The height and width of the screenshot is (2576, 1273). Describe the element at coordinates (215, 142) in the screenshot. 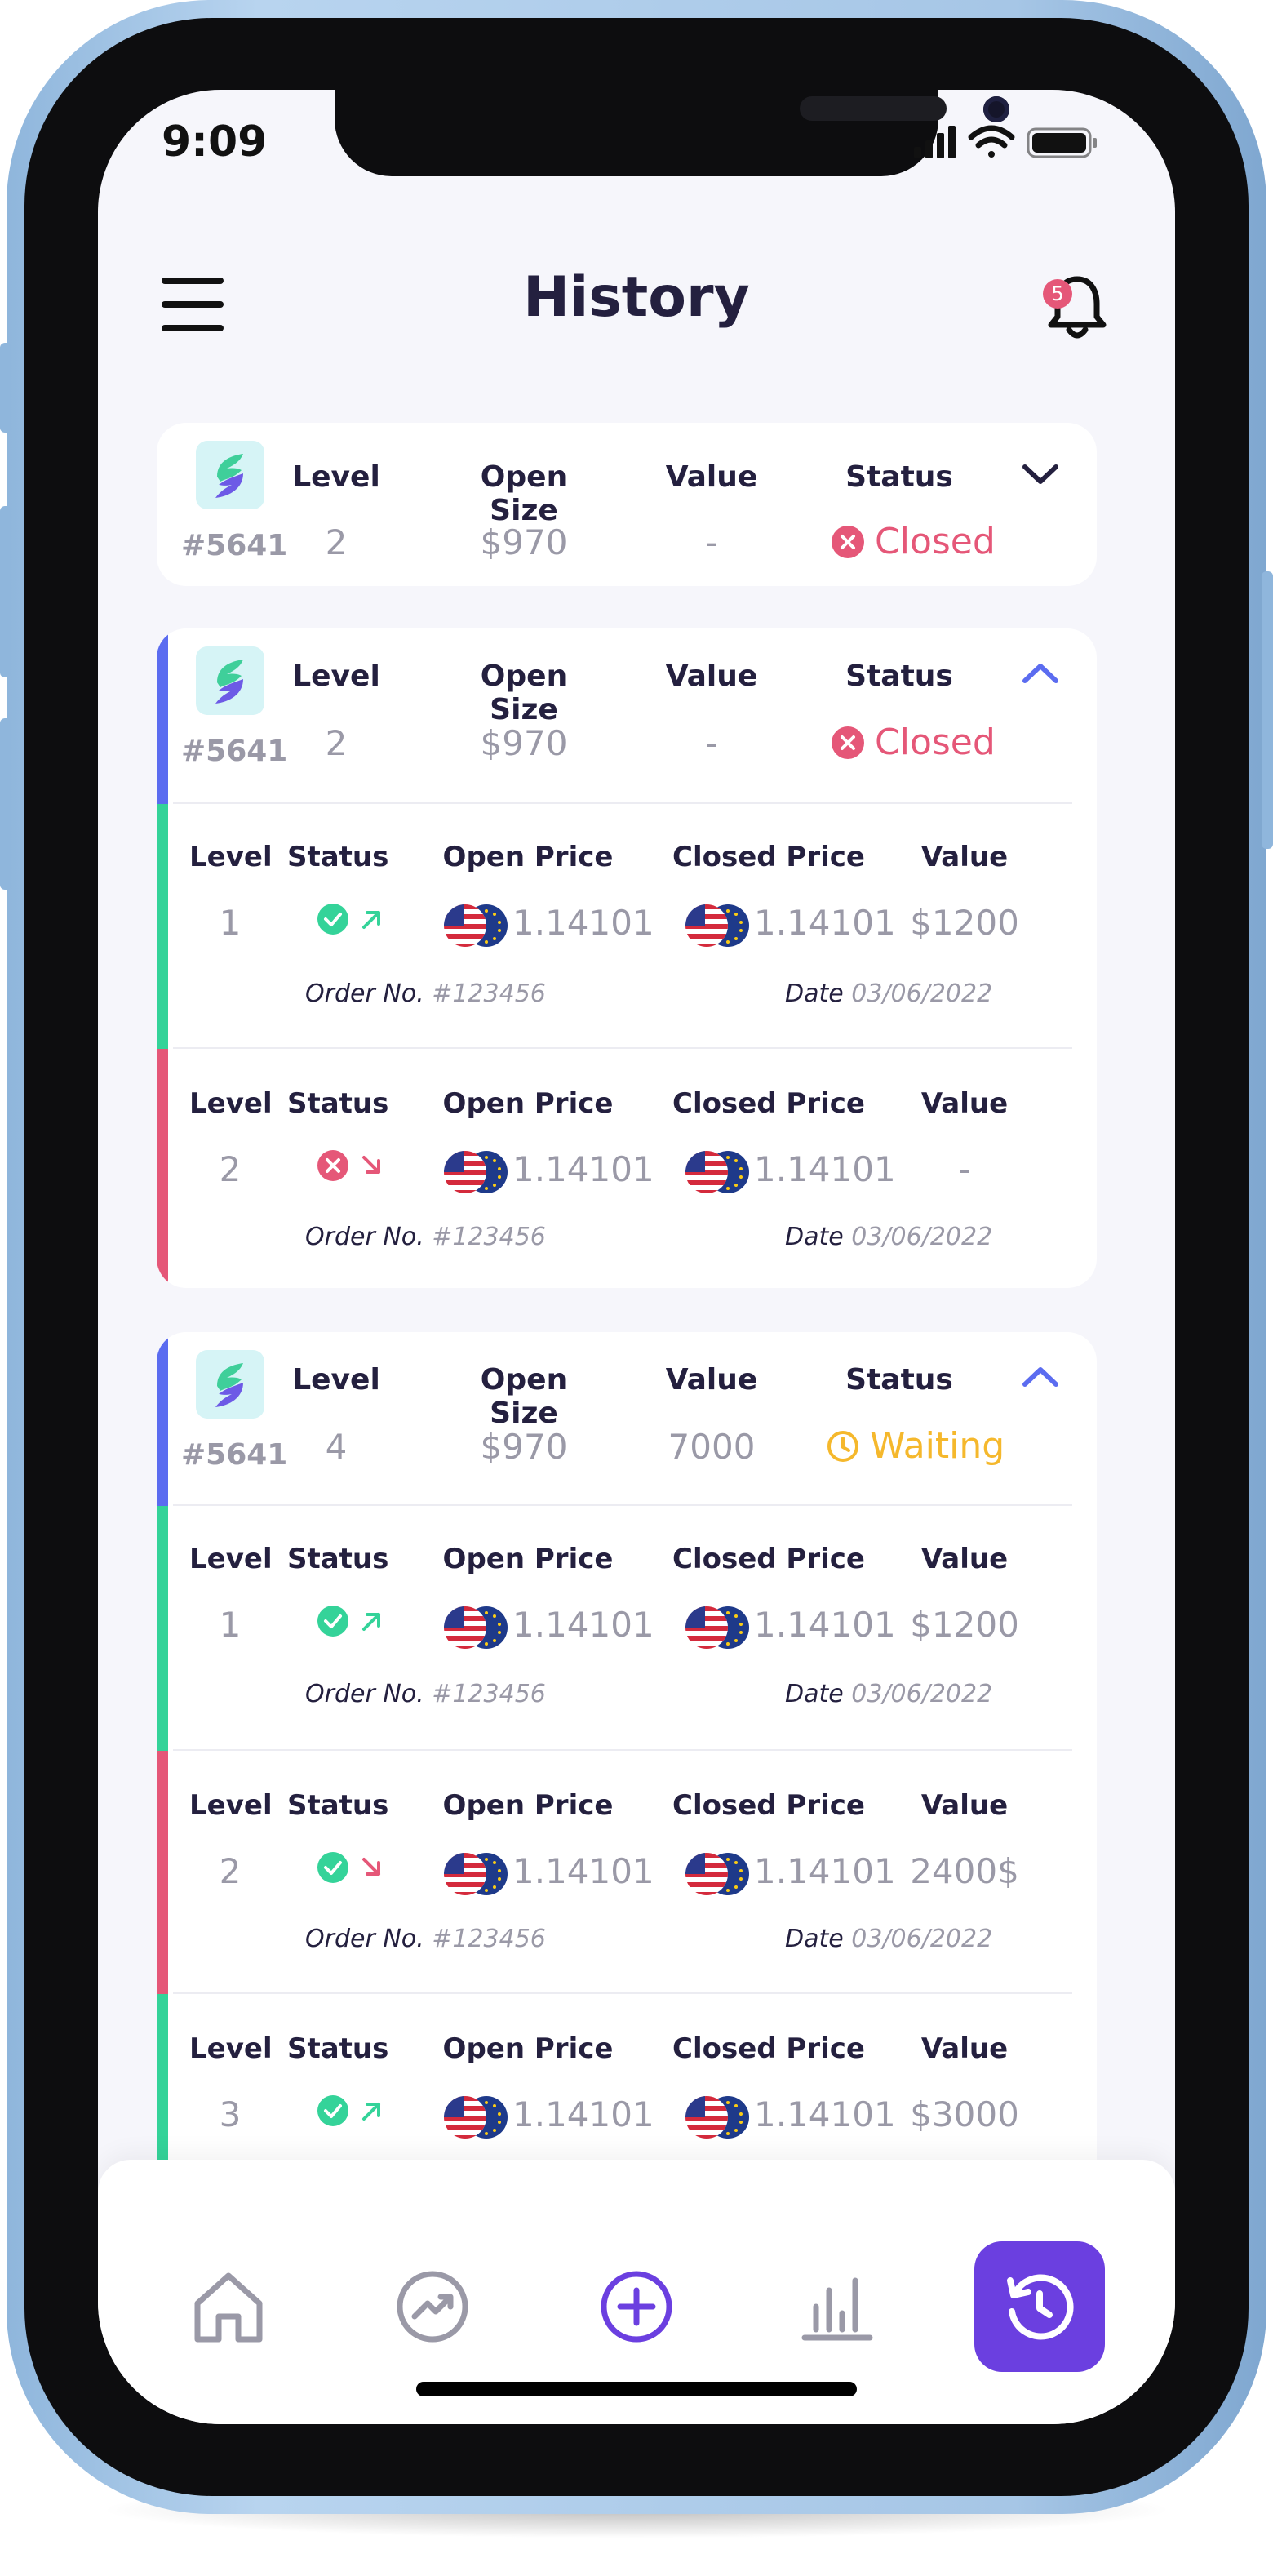

I see `status-time: 9:09` at that location.